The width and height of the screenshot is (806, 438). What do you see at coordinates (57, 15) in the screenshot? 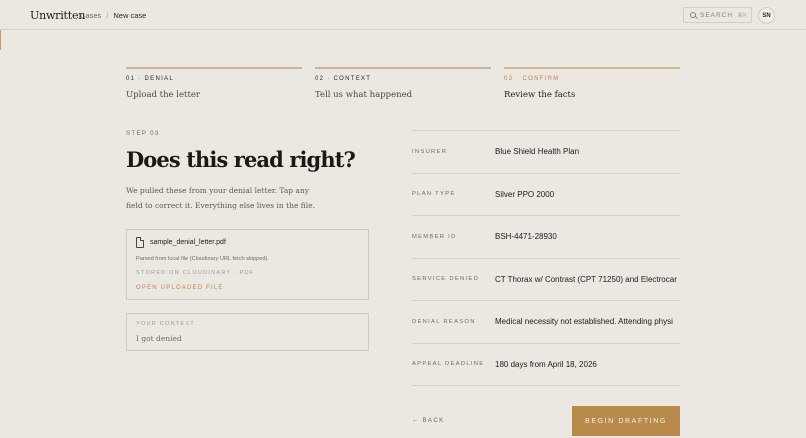
I see `brand-logo: Unwritten` at bounding box center [57, 15].